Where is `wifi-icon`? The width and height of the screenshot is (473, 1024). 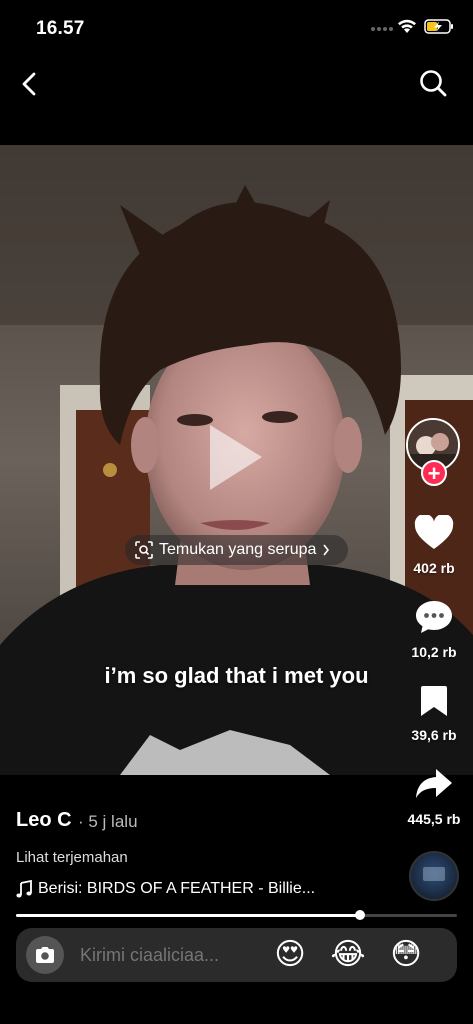 wifi-icon is located at coordinates (407, 26).